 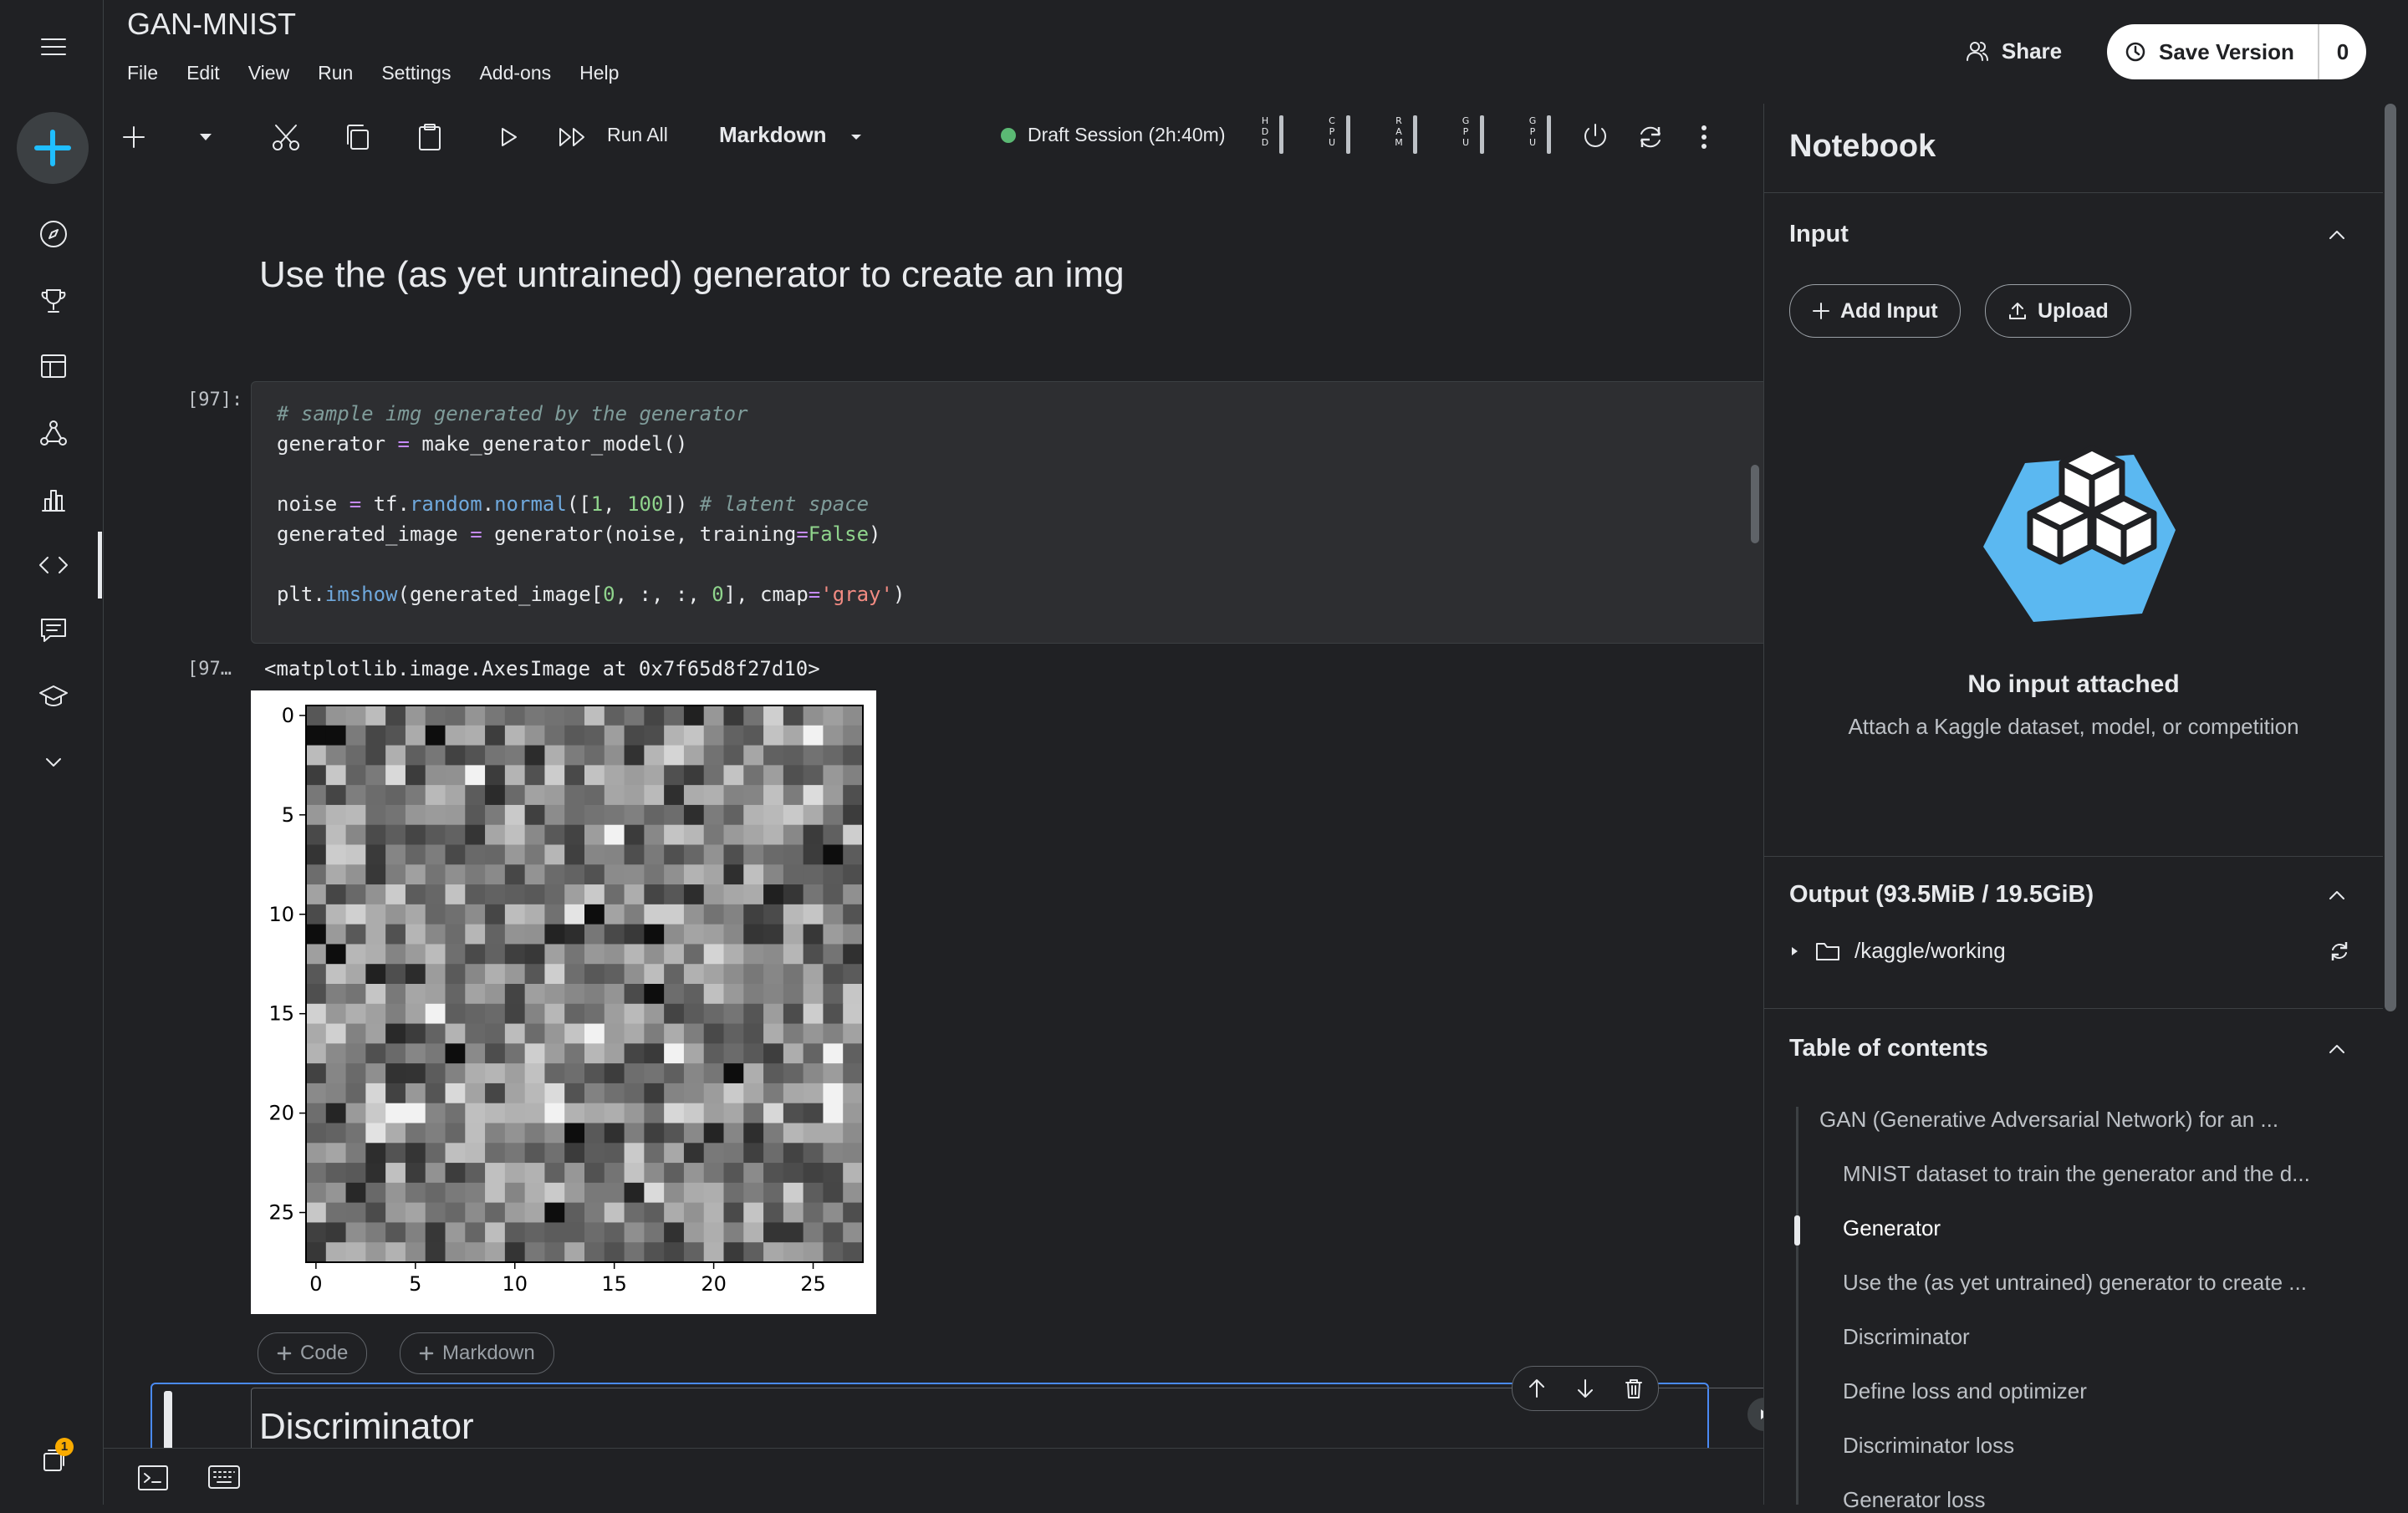 I want to click on output-folder-row: /kaggle/working, so click(x=1898, y=951).